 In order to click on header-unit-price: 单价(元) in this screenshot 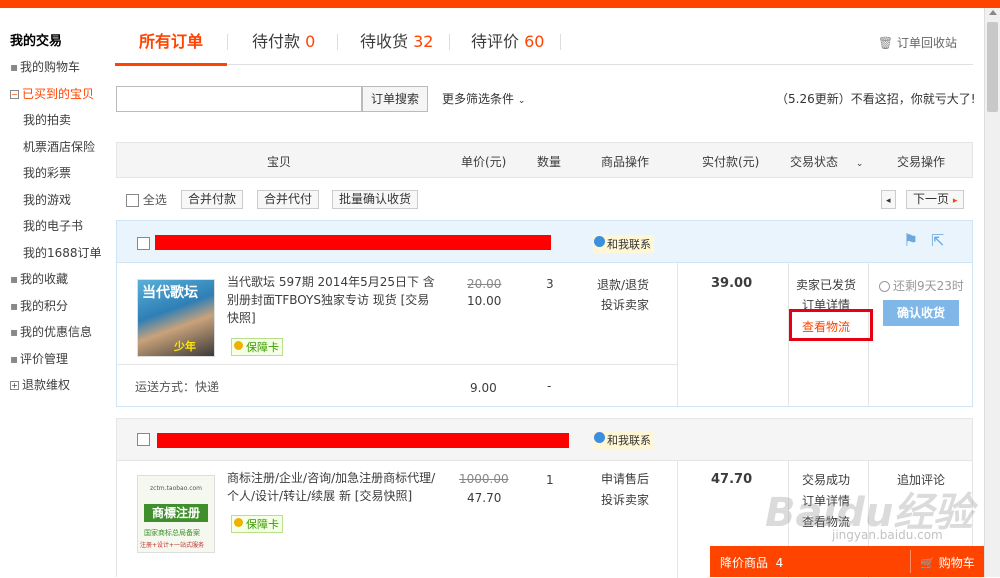, I will do `click(484, 162)`.